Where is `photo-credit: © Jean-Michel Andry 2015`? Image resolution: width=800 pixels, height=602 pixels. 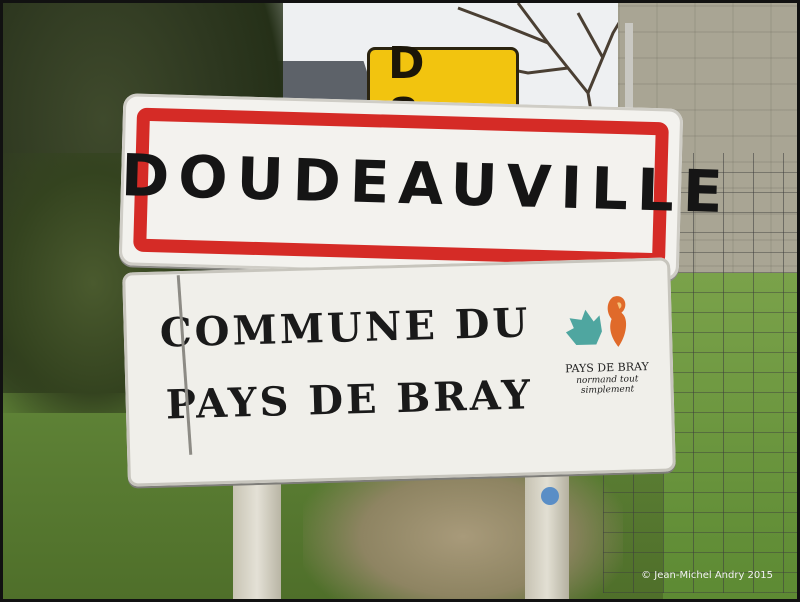 photo-credit: © Jean-Michel Andry 2015 is located at coordinates (707, 575).